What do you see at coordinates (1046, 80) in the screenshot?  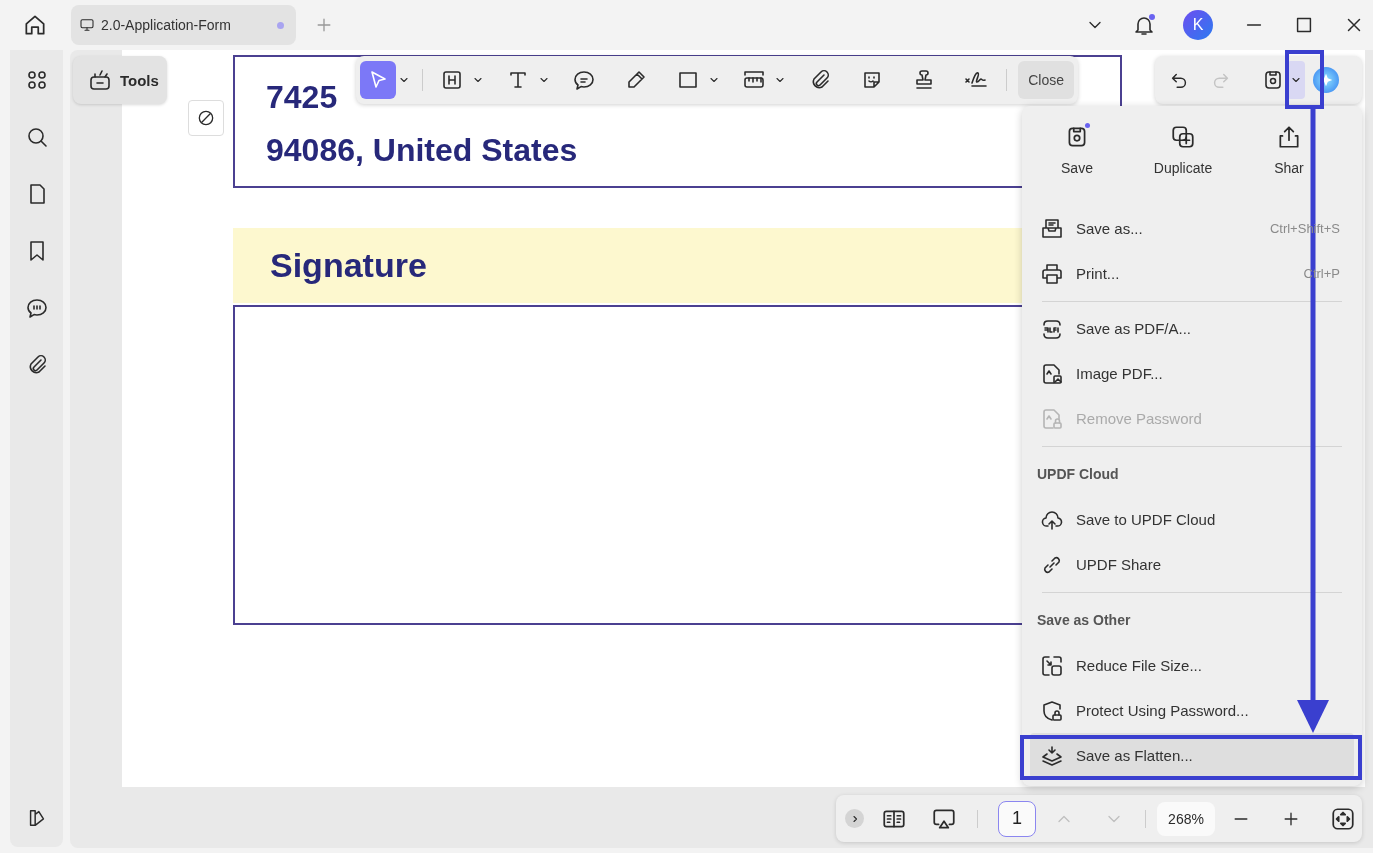 I see `close-button: Close` at bounding box center [1046, 80].